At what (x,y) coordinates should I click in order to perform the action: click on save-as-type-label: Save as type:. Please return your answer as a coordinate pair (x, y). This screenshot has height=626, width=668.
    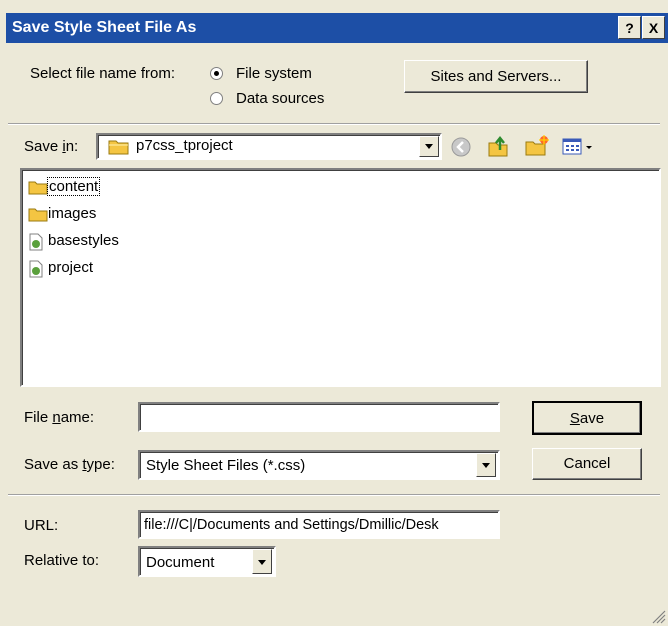
    Looking at the image, I should click on (69, 464).